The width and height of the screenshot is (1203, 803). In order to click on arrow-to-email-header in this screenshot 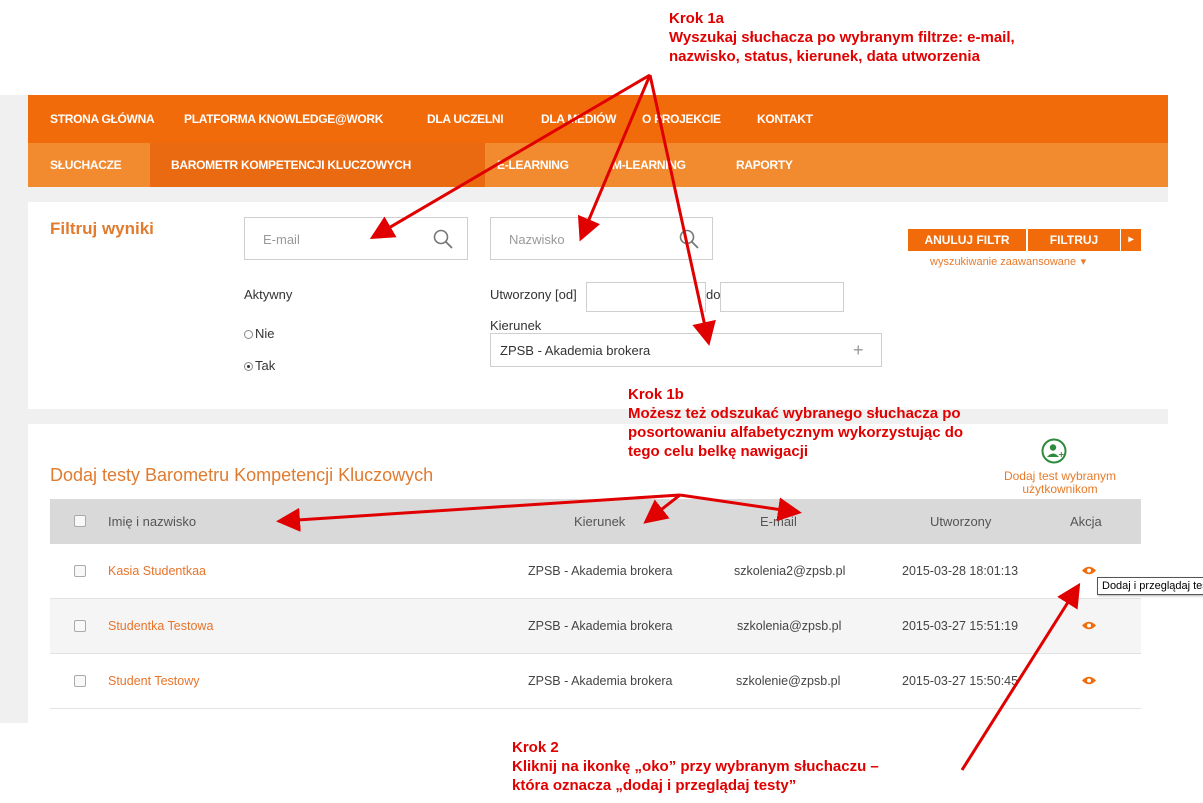, I will do `click(740, 507)`.